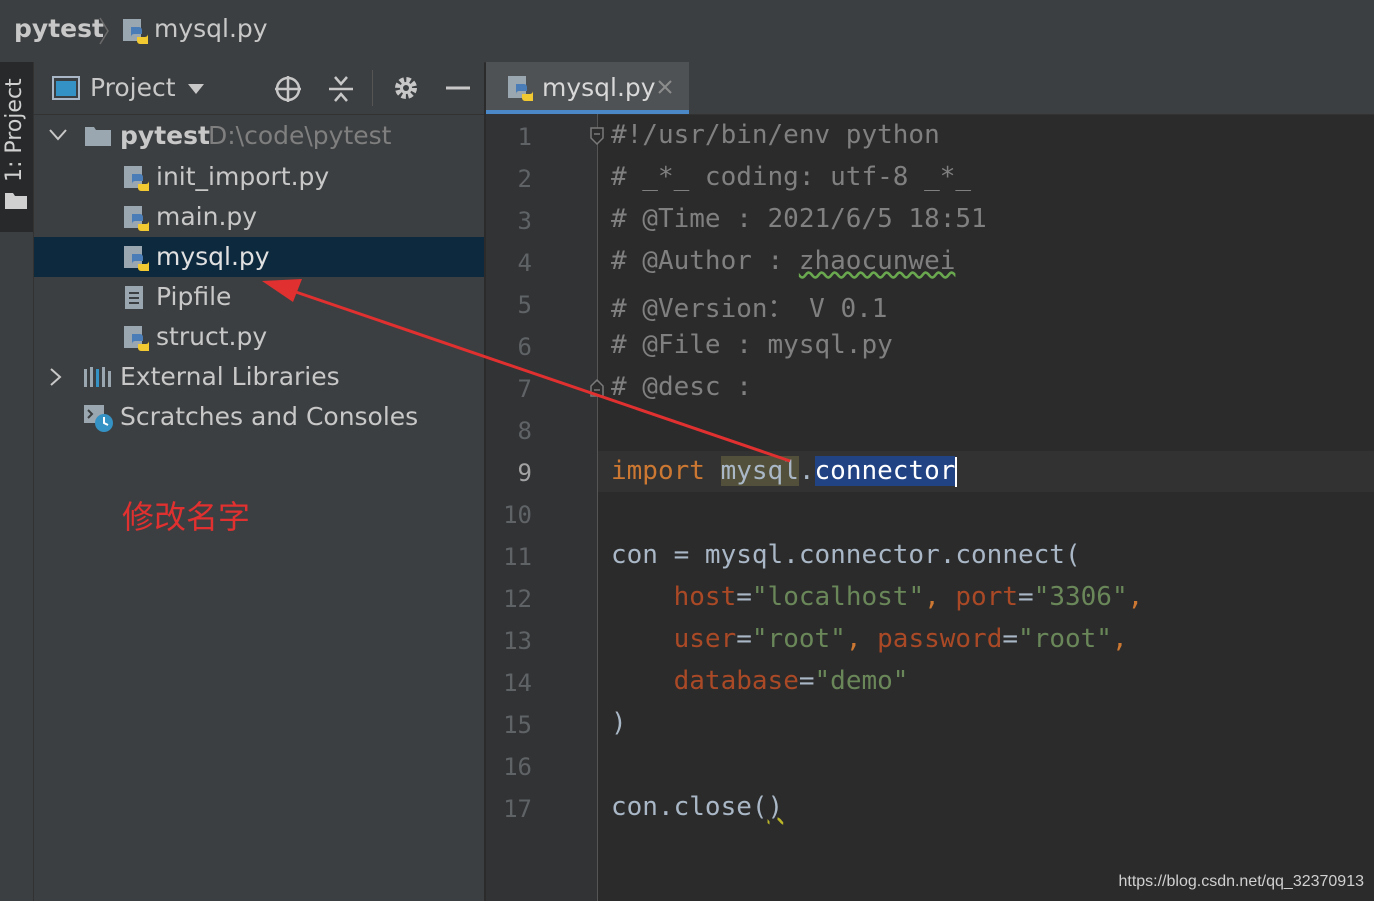 This screenshot has height=901, width=1374. What do you see at coordinates (196, 89) in the screenshot?
I see `dropdown-arrow-icon` at bounding box center [196, 89].